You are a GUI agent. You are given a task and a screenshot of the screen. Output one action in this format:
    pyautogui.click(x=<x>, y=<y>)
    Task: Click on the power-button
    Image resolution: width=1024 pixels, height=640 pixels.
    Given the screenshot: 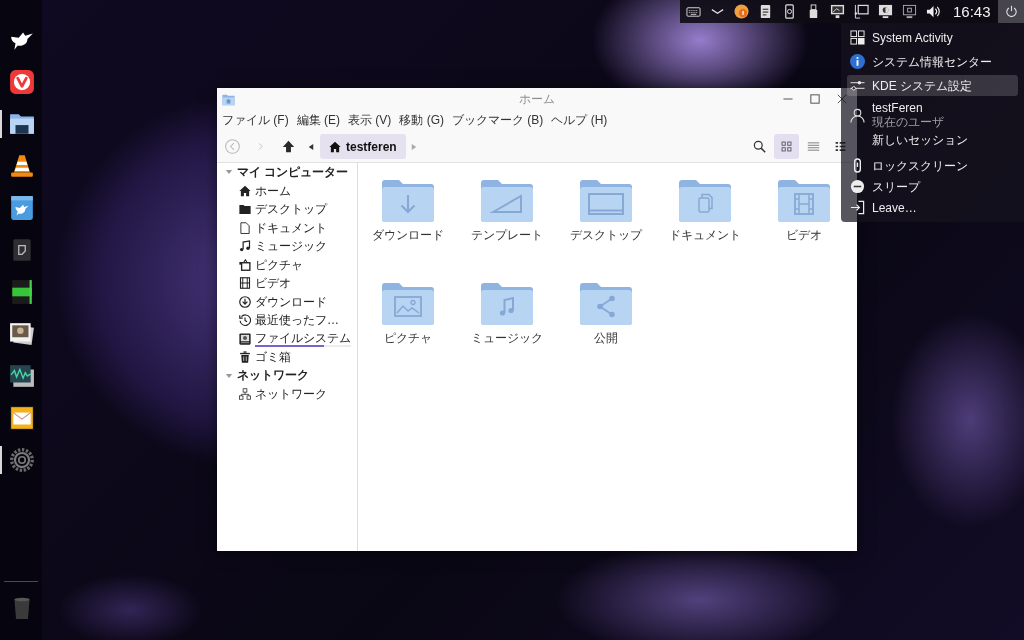 What is the action you would take?
    pyautogui.click(x=1011, y=11)
    